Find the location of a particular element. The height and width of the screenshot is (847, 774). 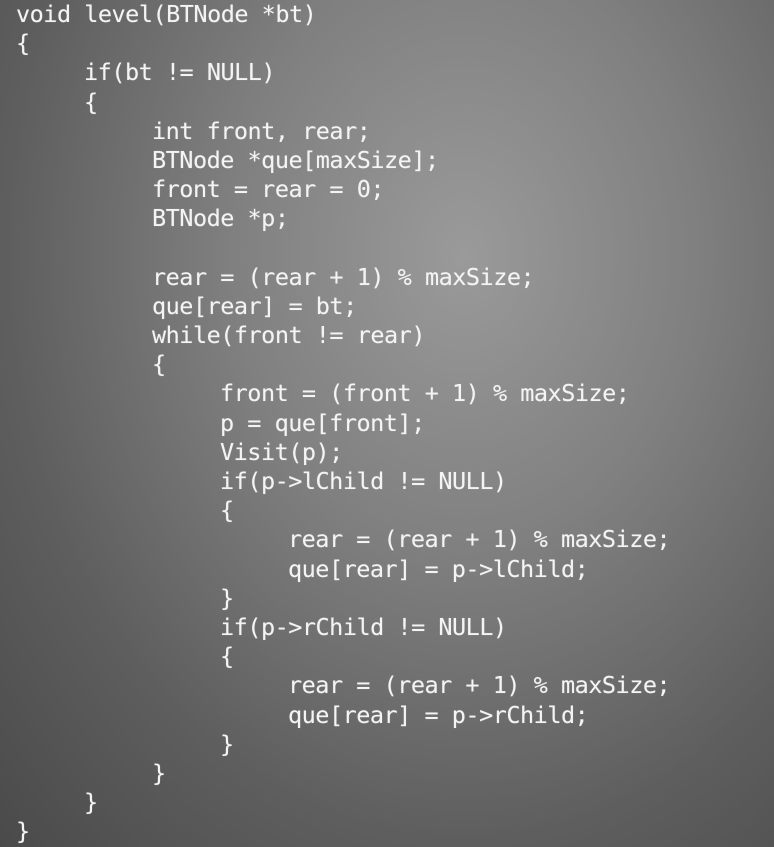

code-line: que[rear] = p->lChild; is located at coordinates (438, 568).